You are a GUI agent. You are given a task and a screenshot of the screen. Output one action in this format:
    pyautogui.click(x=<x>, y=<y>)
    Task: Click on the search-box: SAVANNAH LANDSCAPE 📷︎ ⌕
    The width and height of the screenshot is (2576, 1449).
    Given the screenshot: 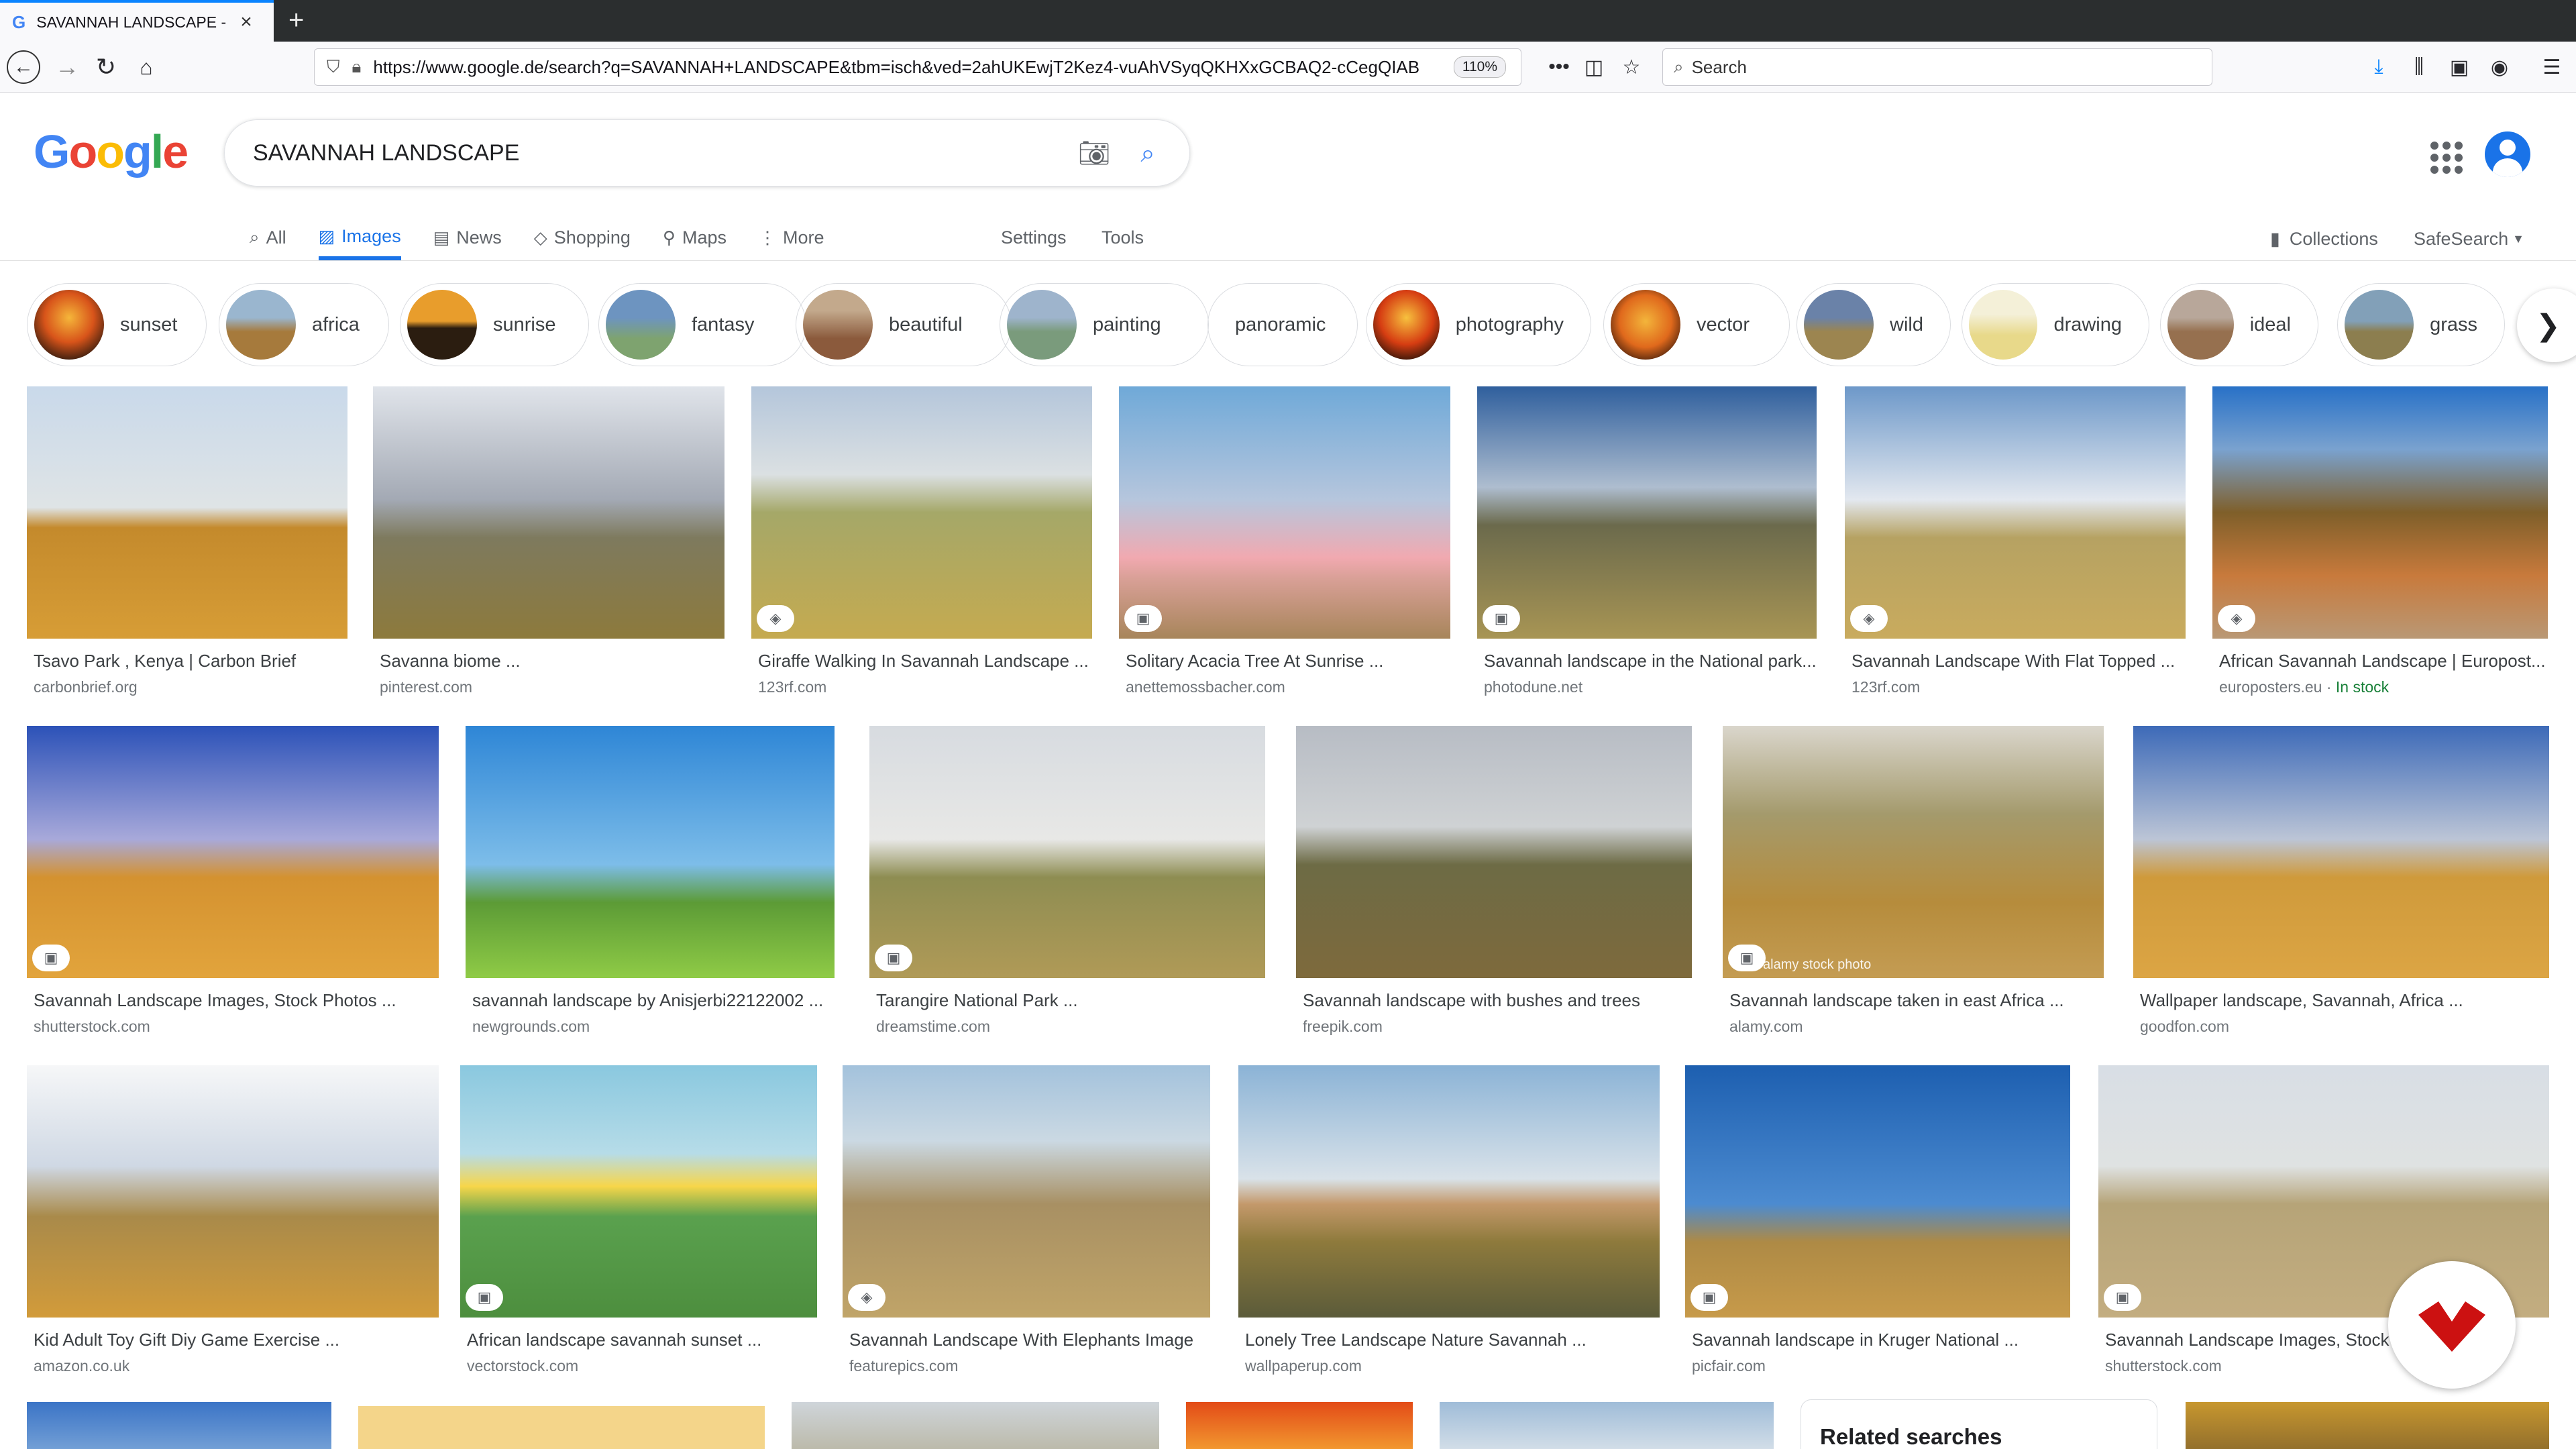 What is the action you would take?
    pyautogui.click(x=707, y=152)
    